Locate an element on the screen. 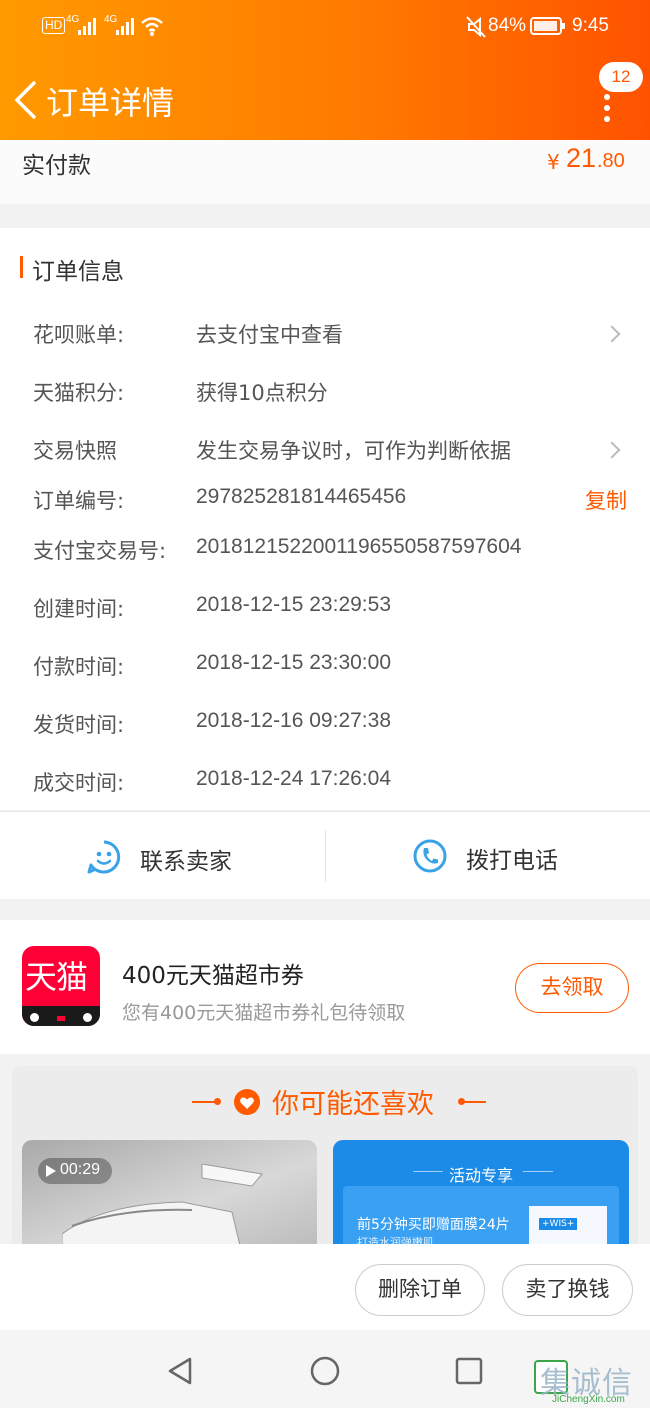  row-value: 297825281814465456 is located at coordinates (301, 496).